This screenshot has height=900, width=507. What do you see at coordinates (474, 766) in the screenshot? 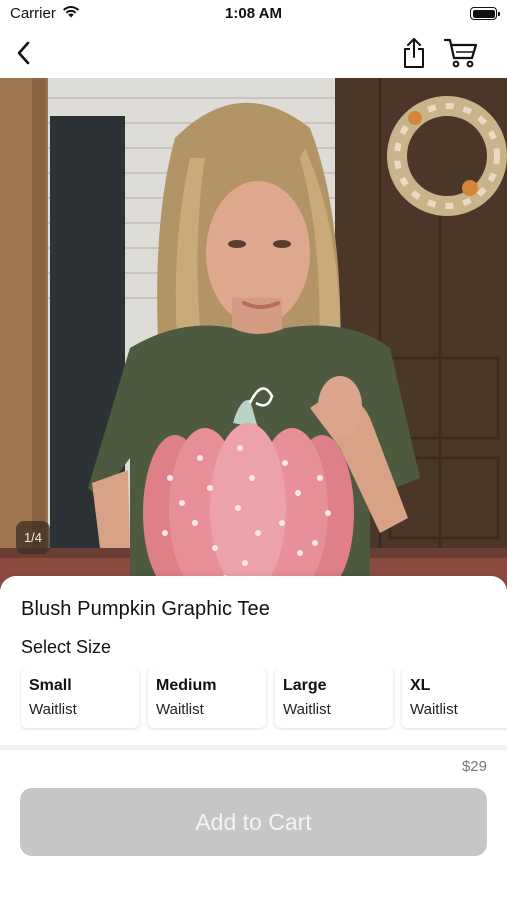
I see `product-price: $29` at bounding box center [474, 766].